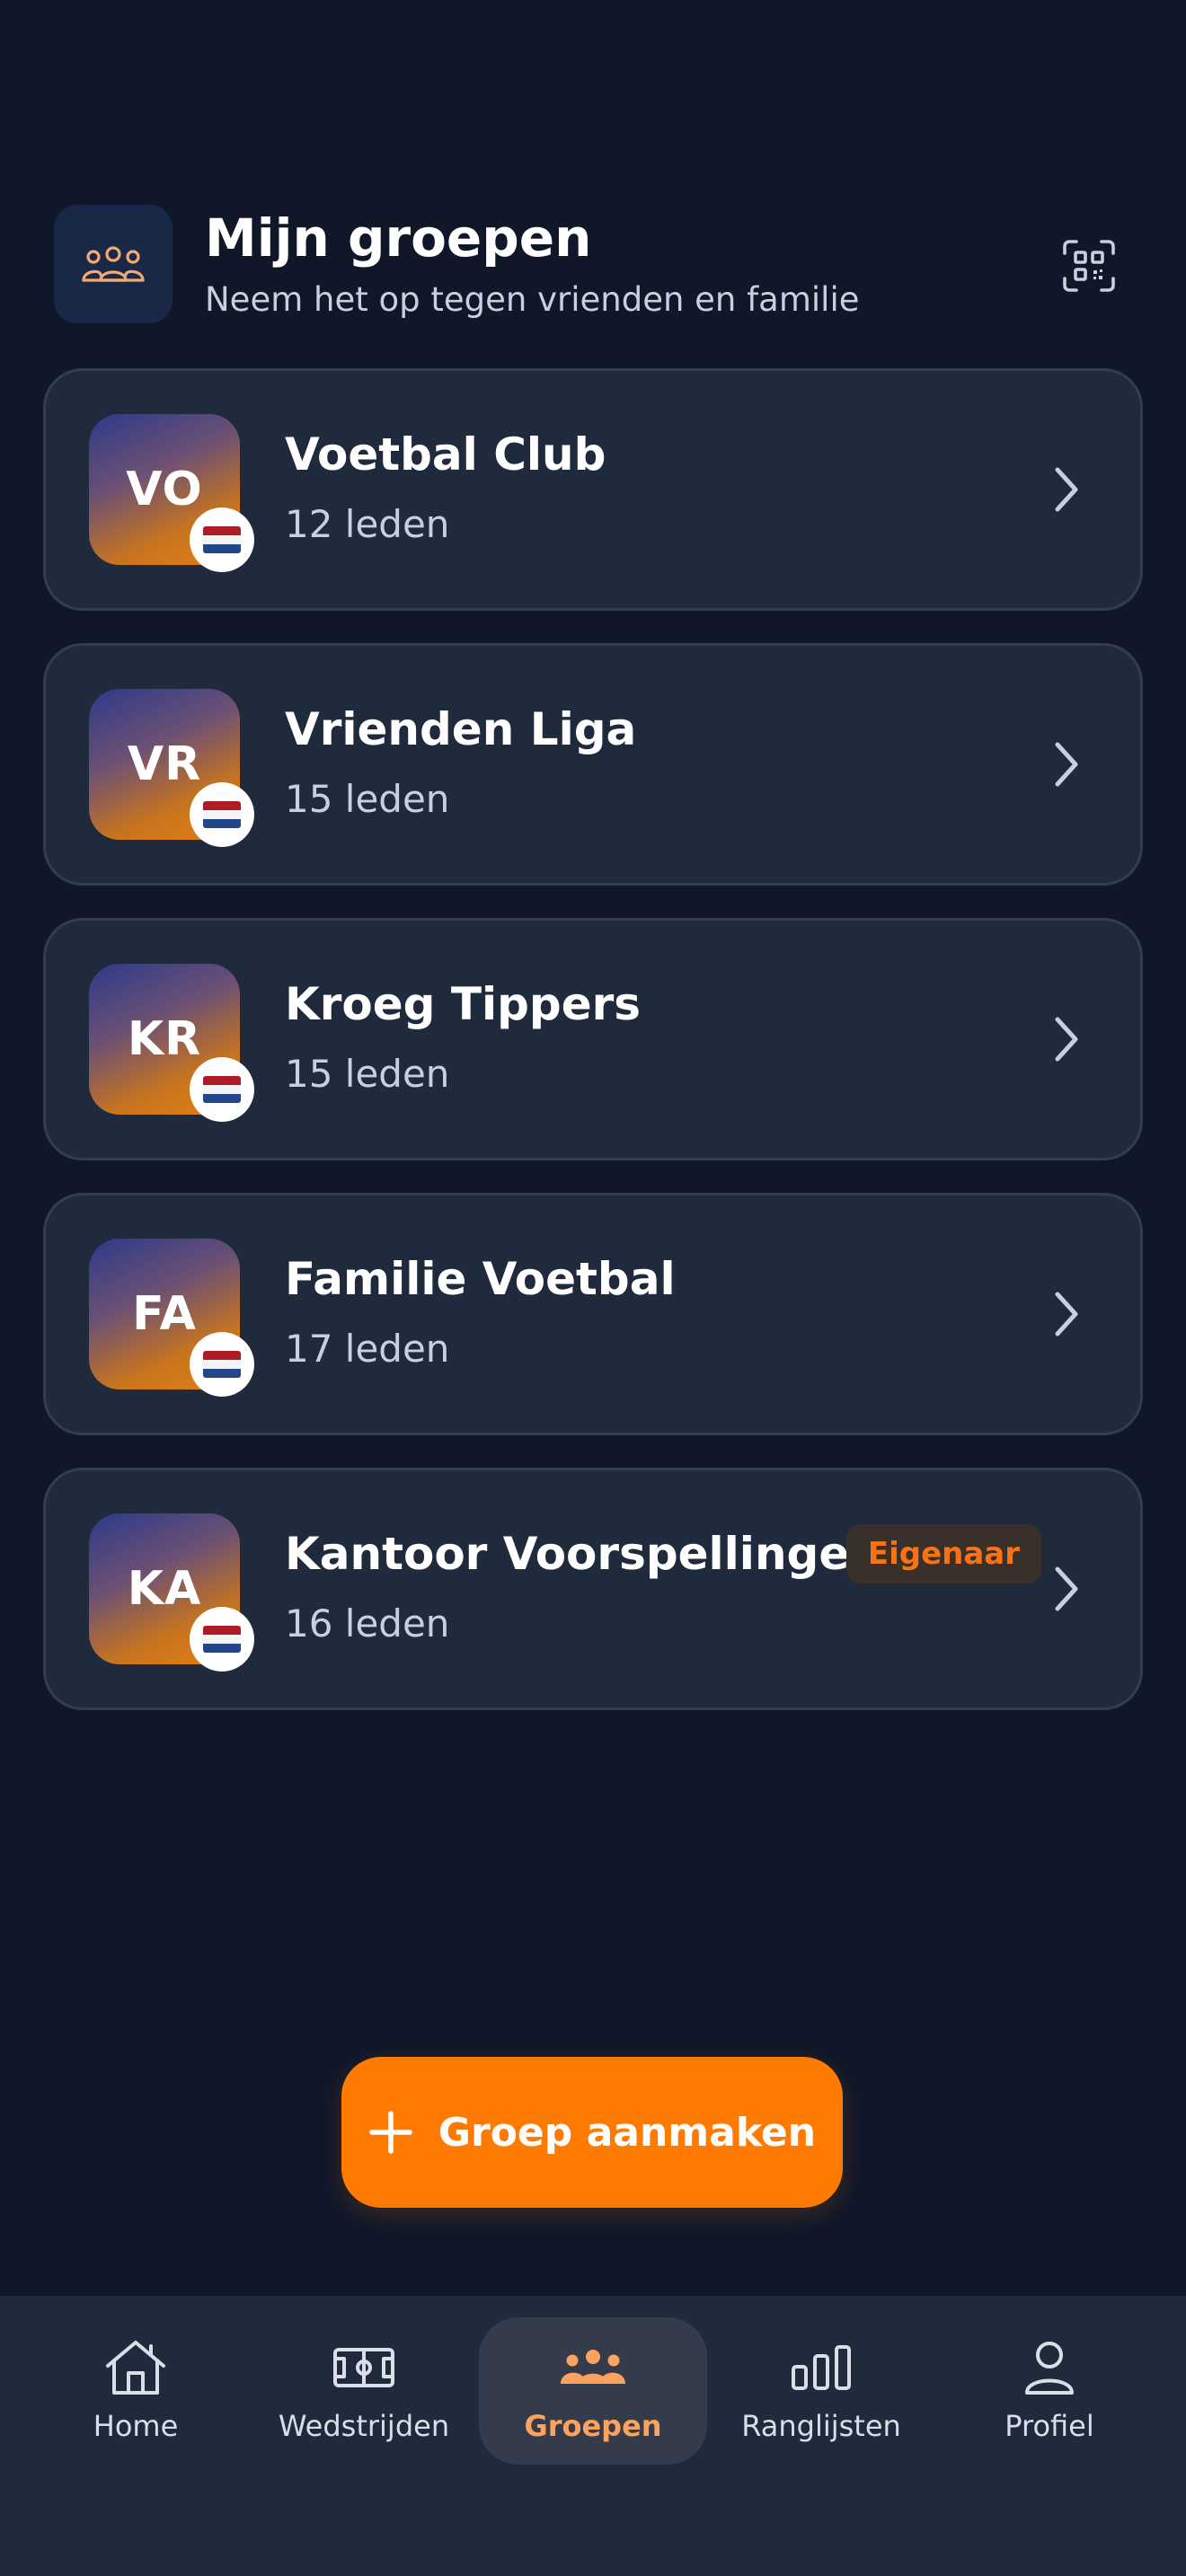 The image size is (1186, 2576). I want to click on nav-item-profiel: Profiel, so click(1049, 2391).